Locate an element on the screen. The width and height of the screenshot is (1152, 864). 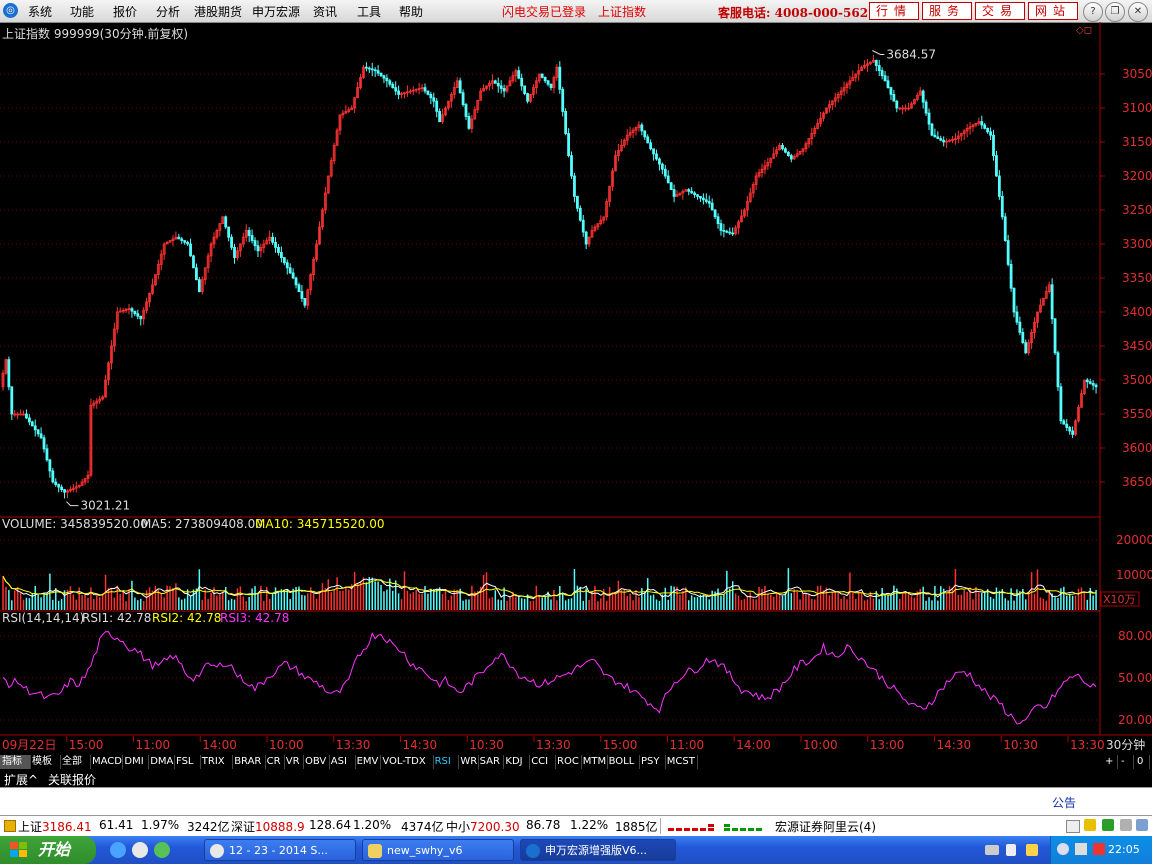
chart-title: 上证指数 999999(30分钟.前复权) is located at coordinates (95, 34).